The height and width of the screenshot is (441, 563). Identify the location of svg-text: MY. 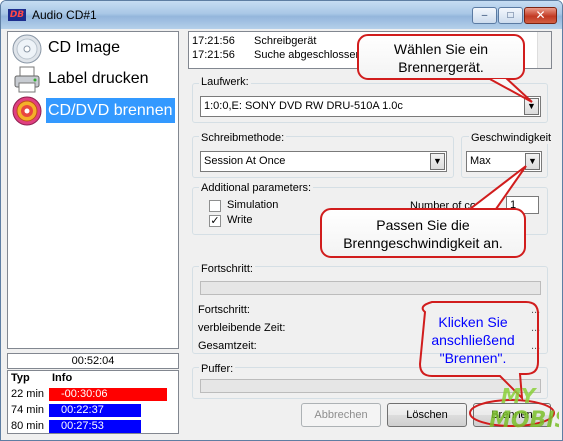
(519, 396).